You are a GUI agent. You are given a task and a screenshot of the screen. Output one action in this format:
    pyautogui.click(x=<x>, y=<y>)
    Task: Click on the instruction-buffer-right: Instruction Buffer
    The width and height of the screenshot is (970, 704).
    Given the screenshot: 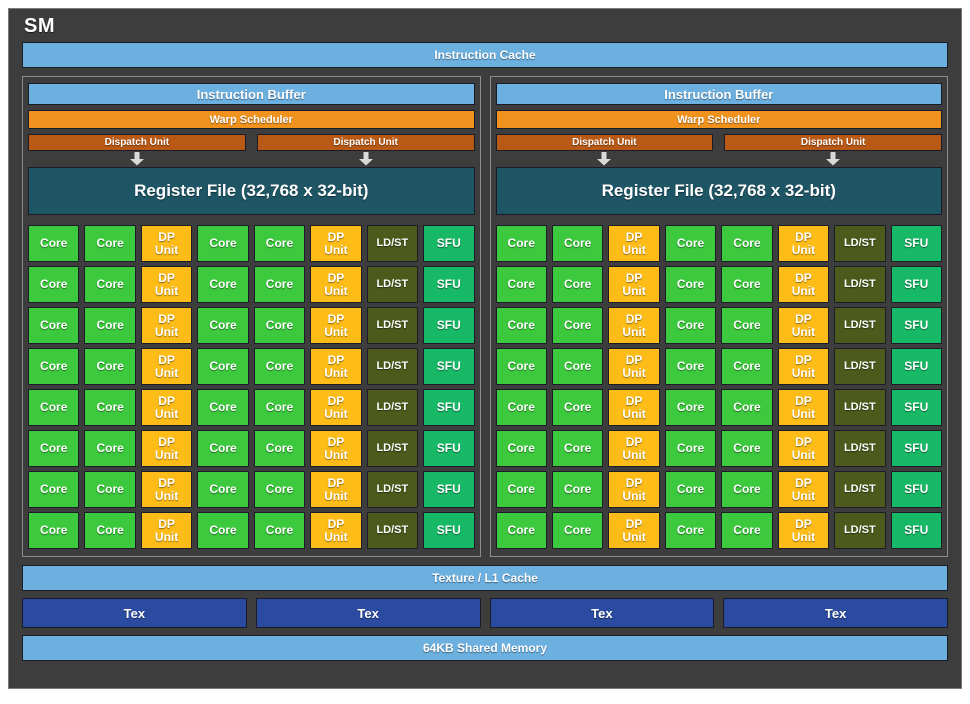 What is the action you would take?
    pyautogui.click(x=718, y=94)
    